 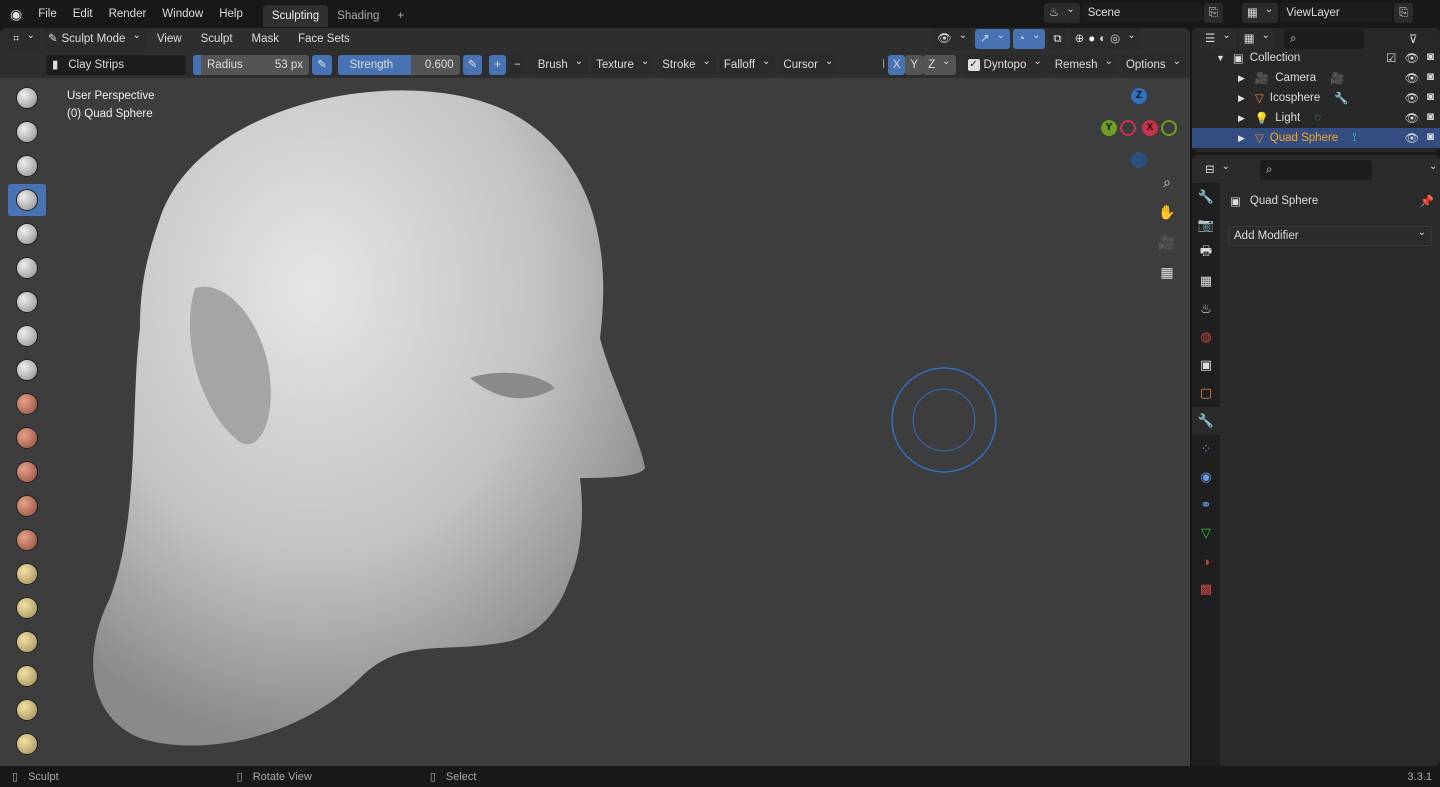 I want to click on gizmo-neg-x-axis, so click(x=1128, y=128).